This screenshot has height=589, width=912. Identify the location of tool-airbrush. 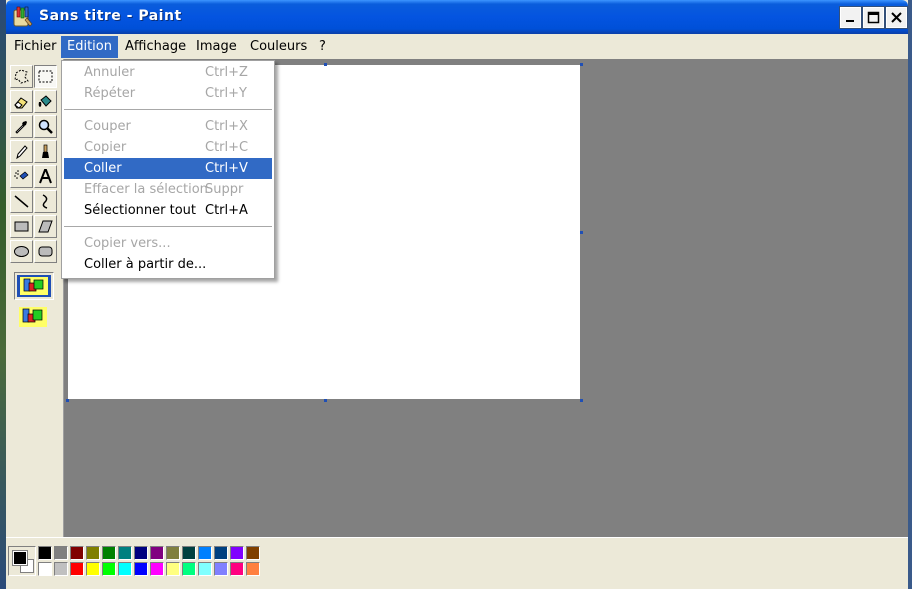
(21, 176).